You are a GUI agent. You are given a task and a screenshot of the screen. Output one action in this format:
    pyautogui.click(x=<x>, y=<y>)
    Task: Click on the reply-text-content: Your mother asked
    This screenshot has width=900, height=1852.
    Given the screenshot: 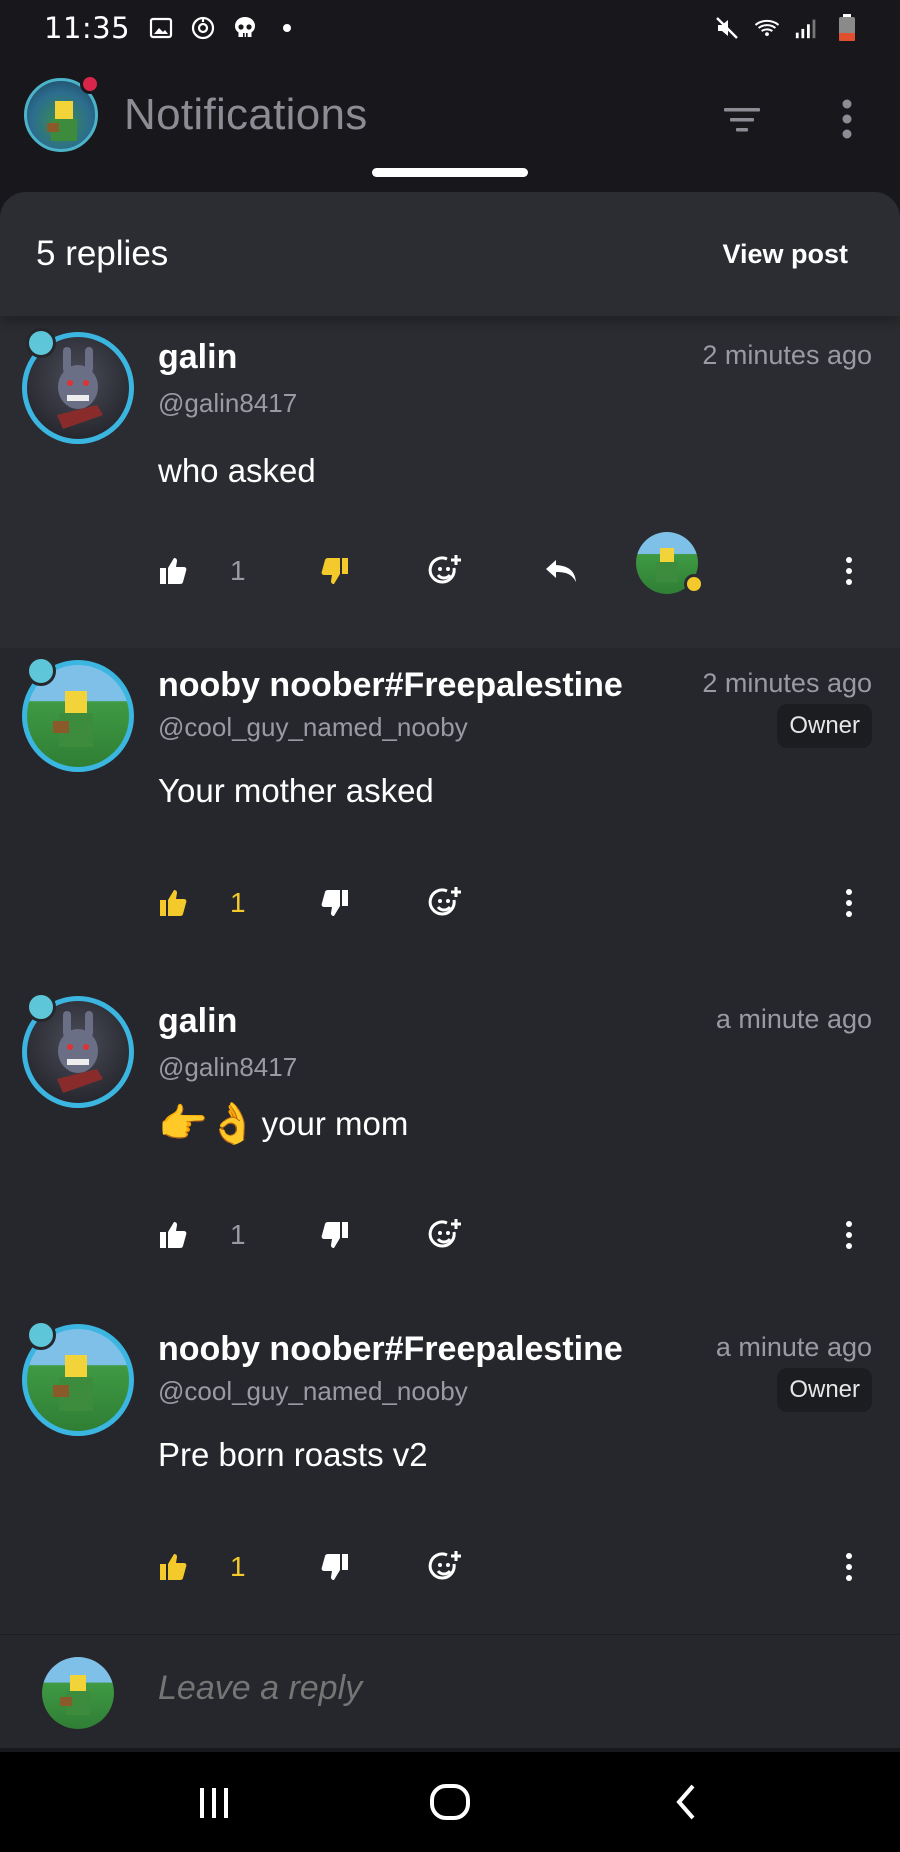 What is the action you would take?
    pyautogui.click(x=296, y=790)
    